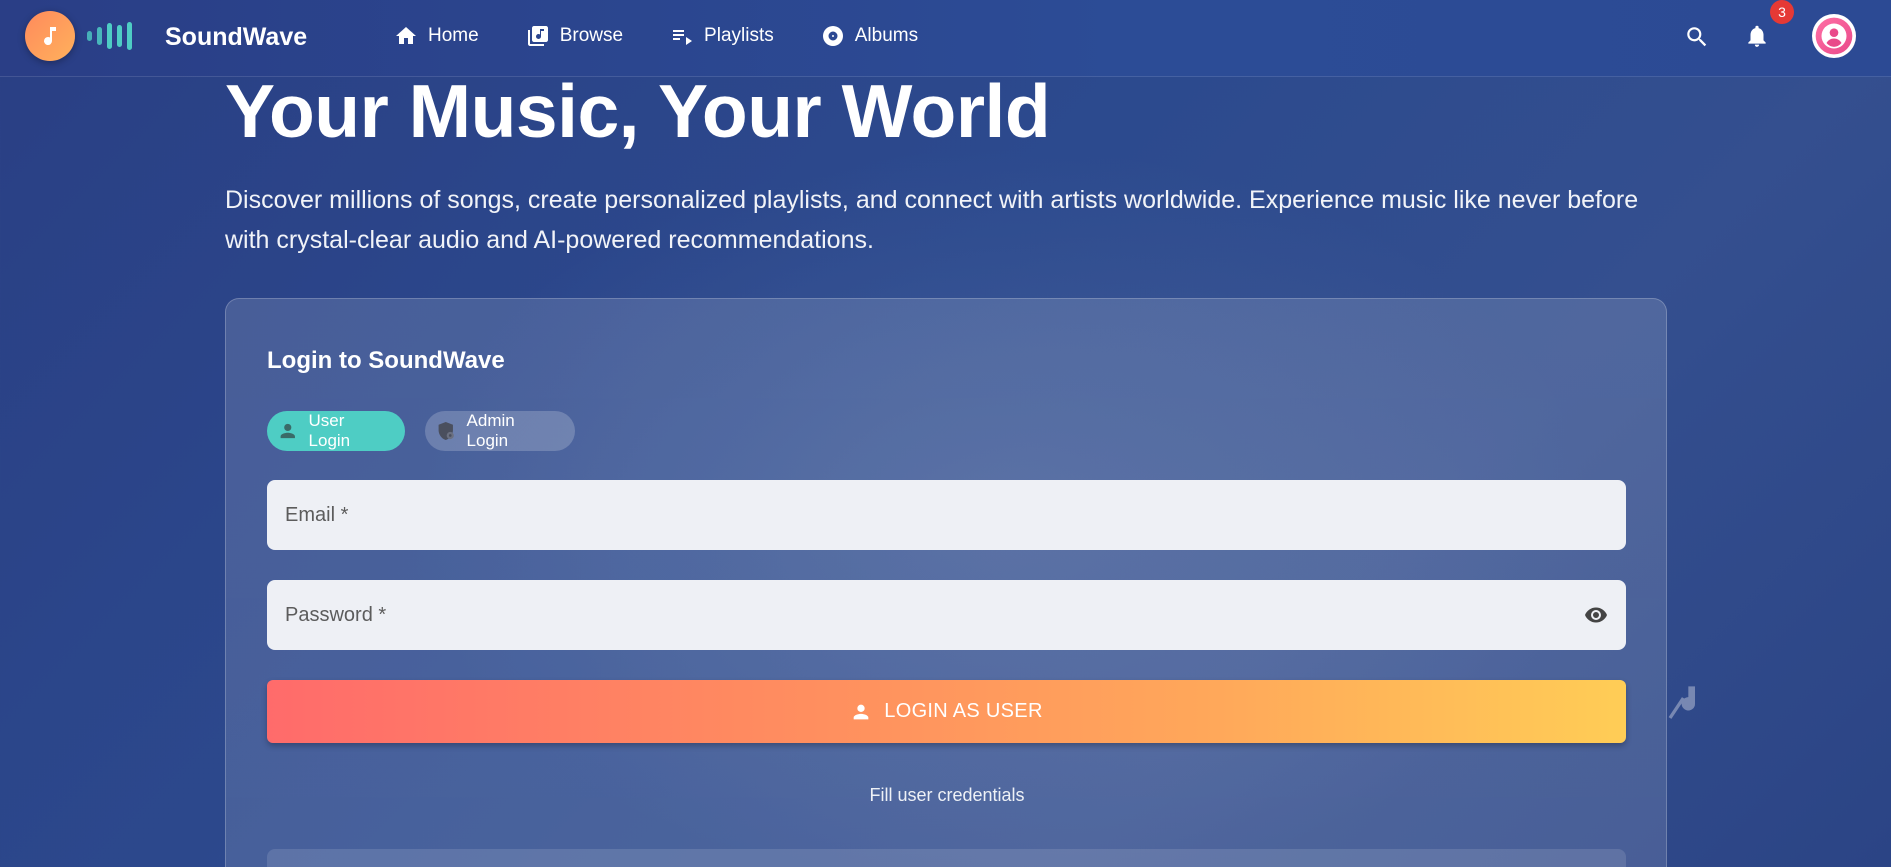 This screenshot has width=1891, height=867. Describe the element at coordinates (446, 431) in the screenshot. I see `admin-shield-icon` at that location.